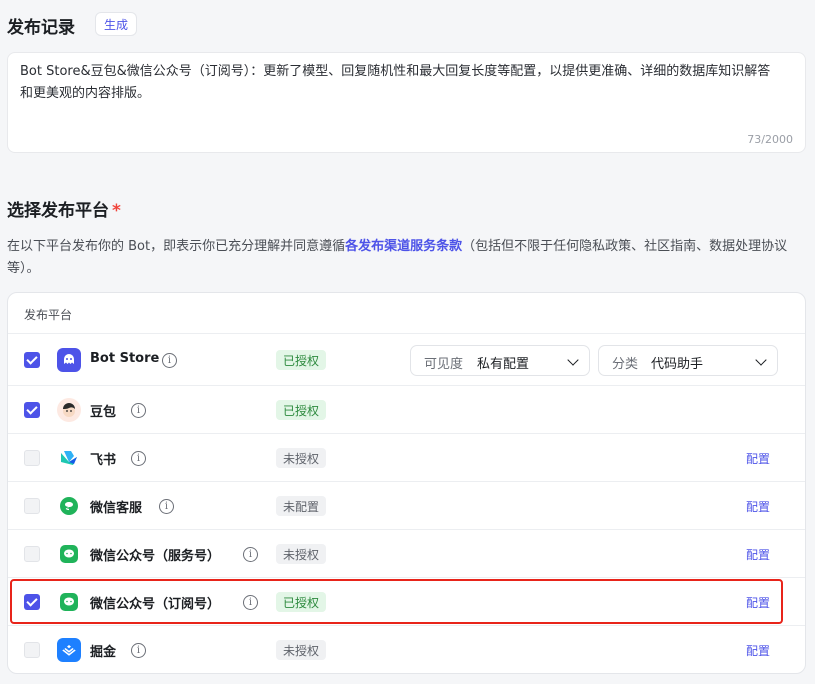  I want to click on column-header-platform: 发布平台, so click(48, 315).